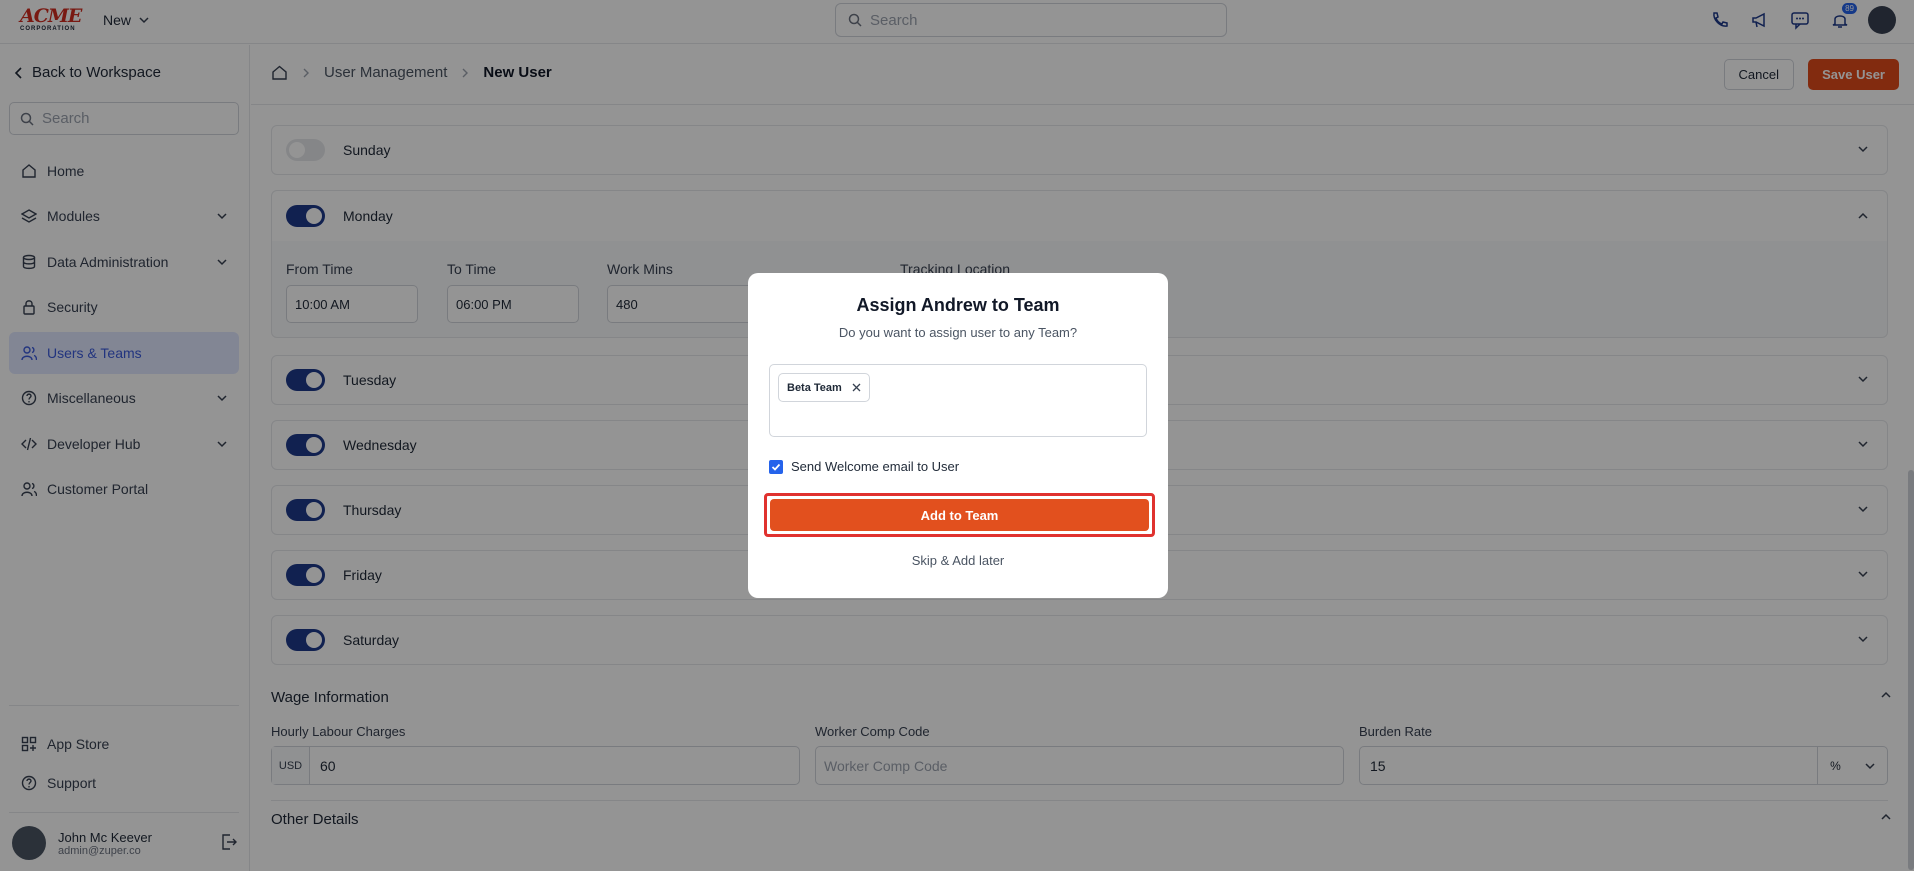 The image size is (1914, 871). What do you see at coordinates (814, 387) in the screenshot?
I see `team-chip-label: Beta Team` at bounding box center [814, 387].